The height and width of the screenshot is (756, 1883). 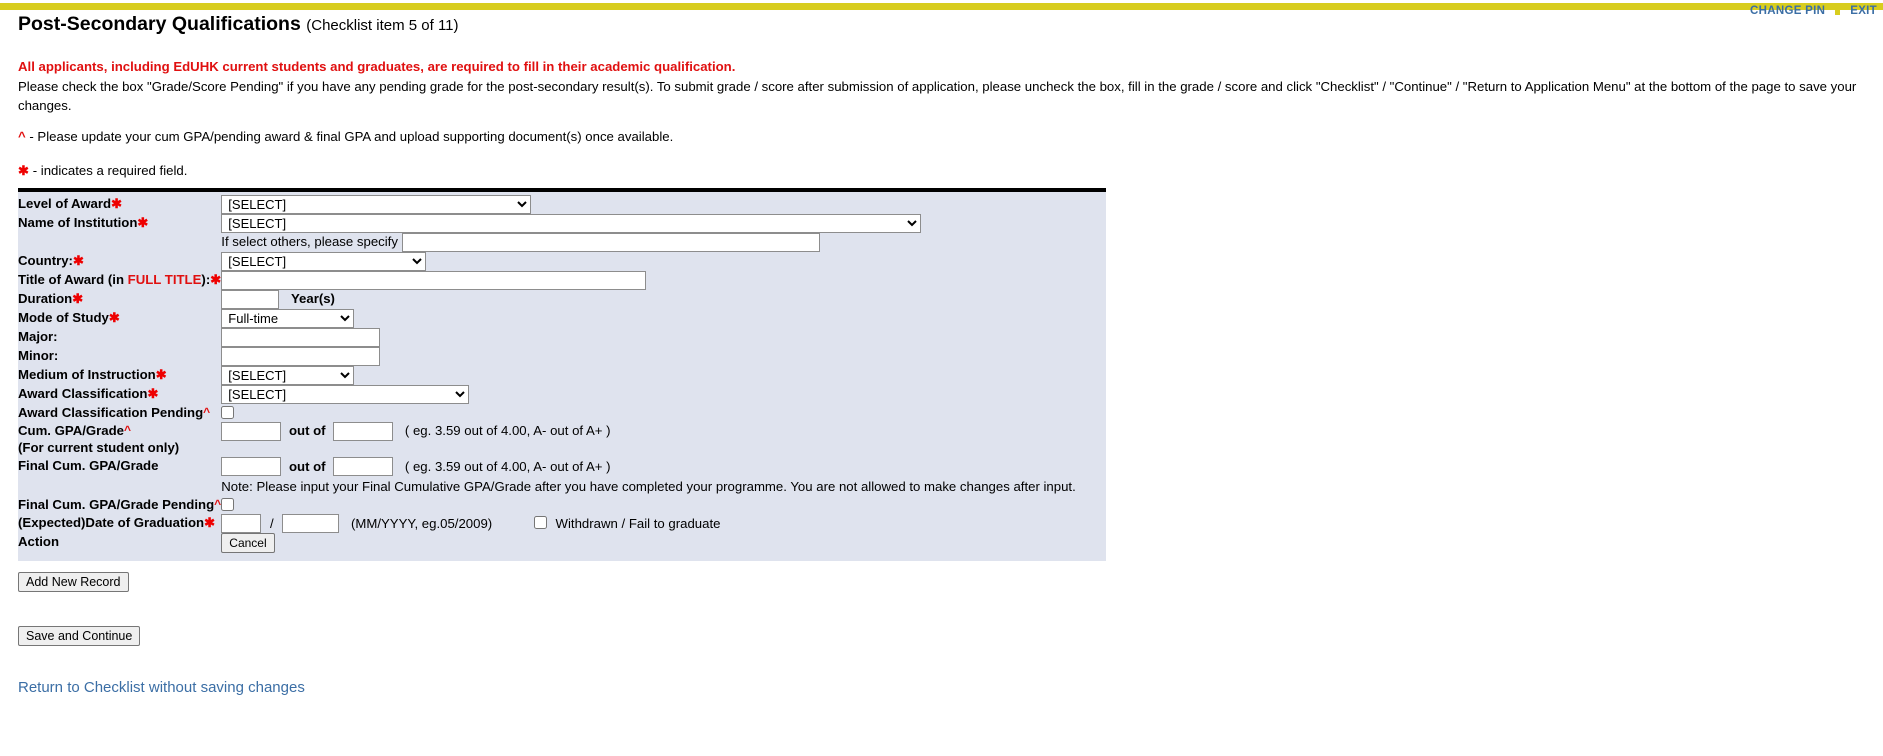 I want to click on withdrawn-checkbox, so click(x=540, y=522).